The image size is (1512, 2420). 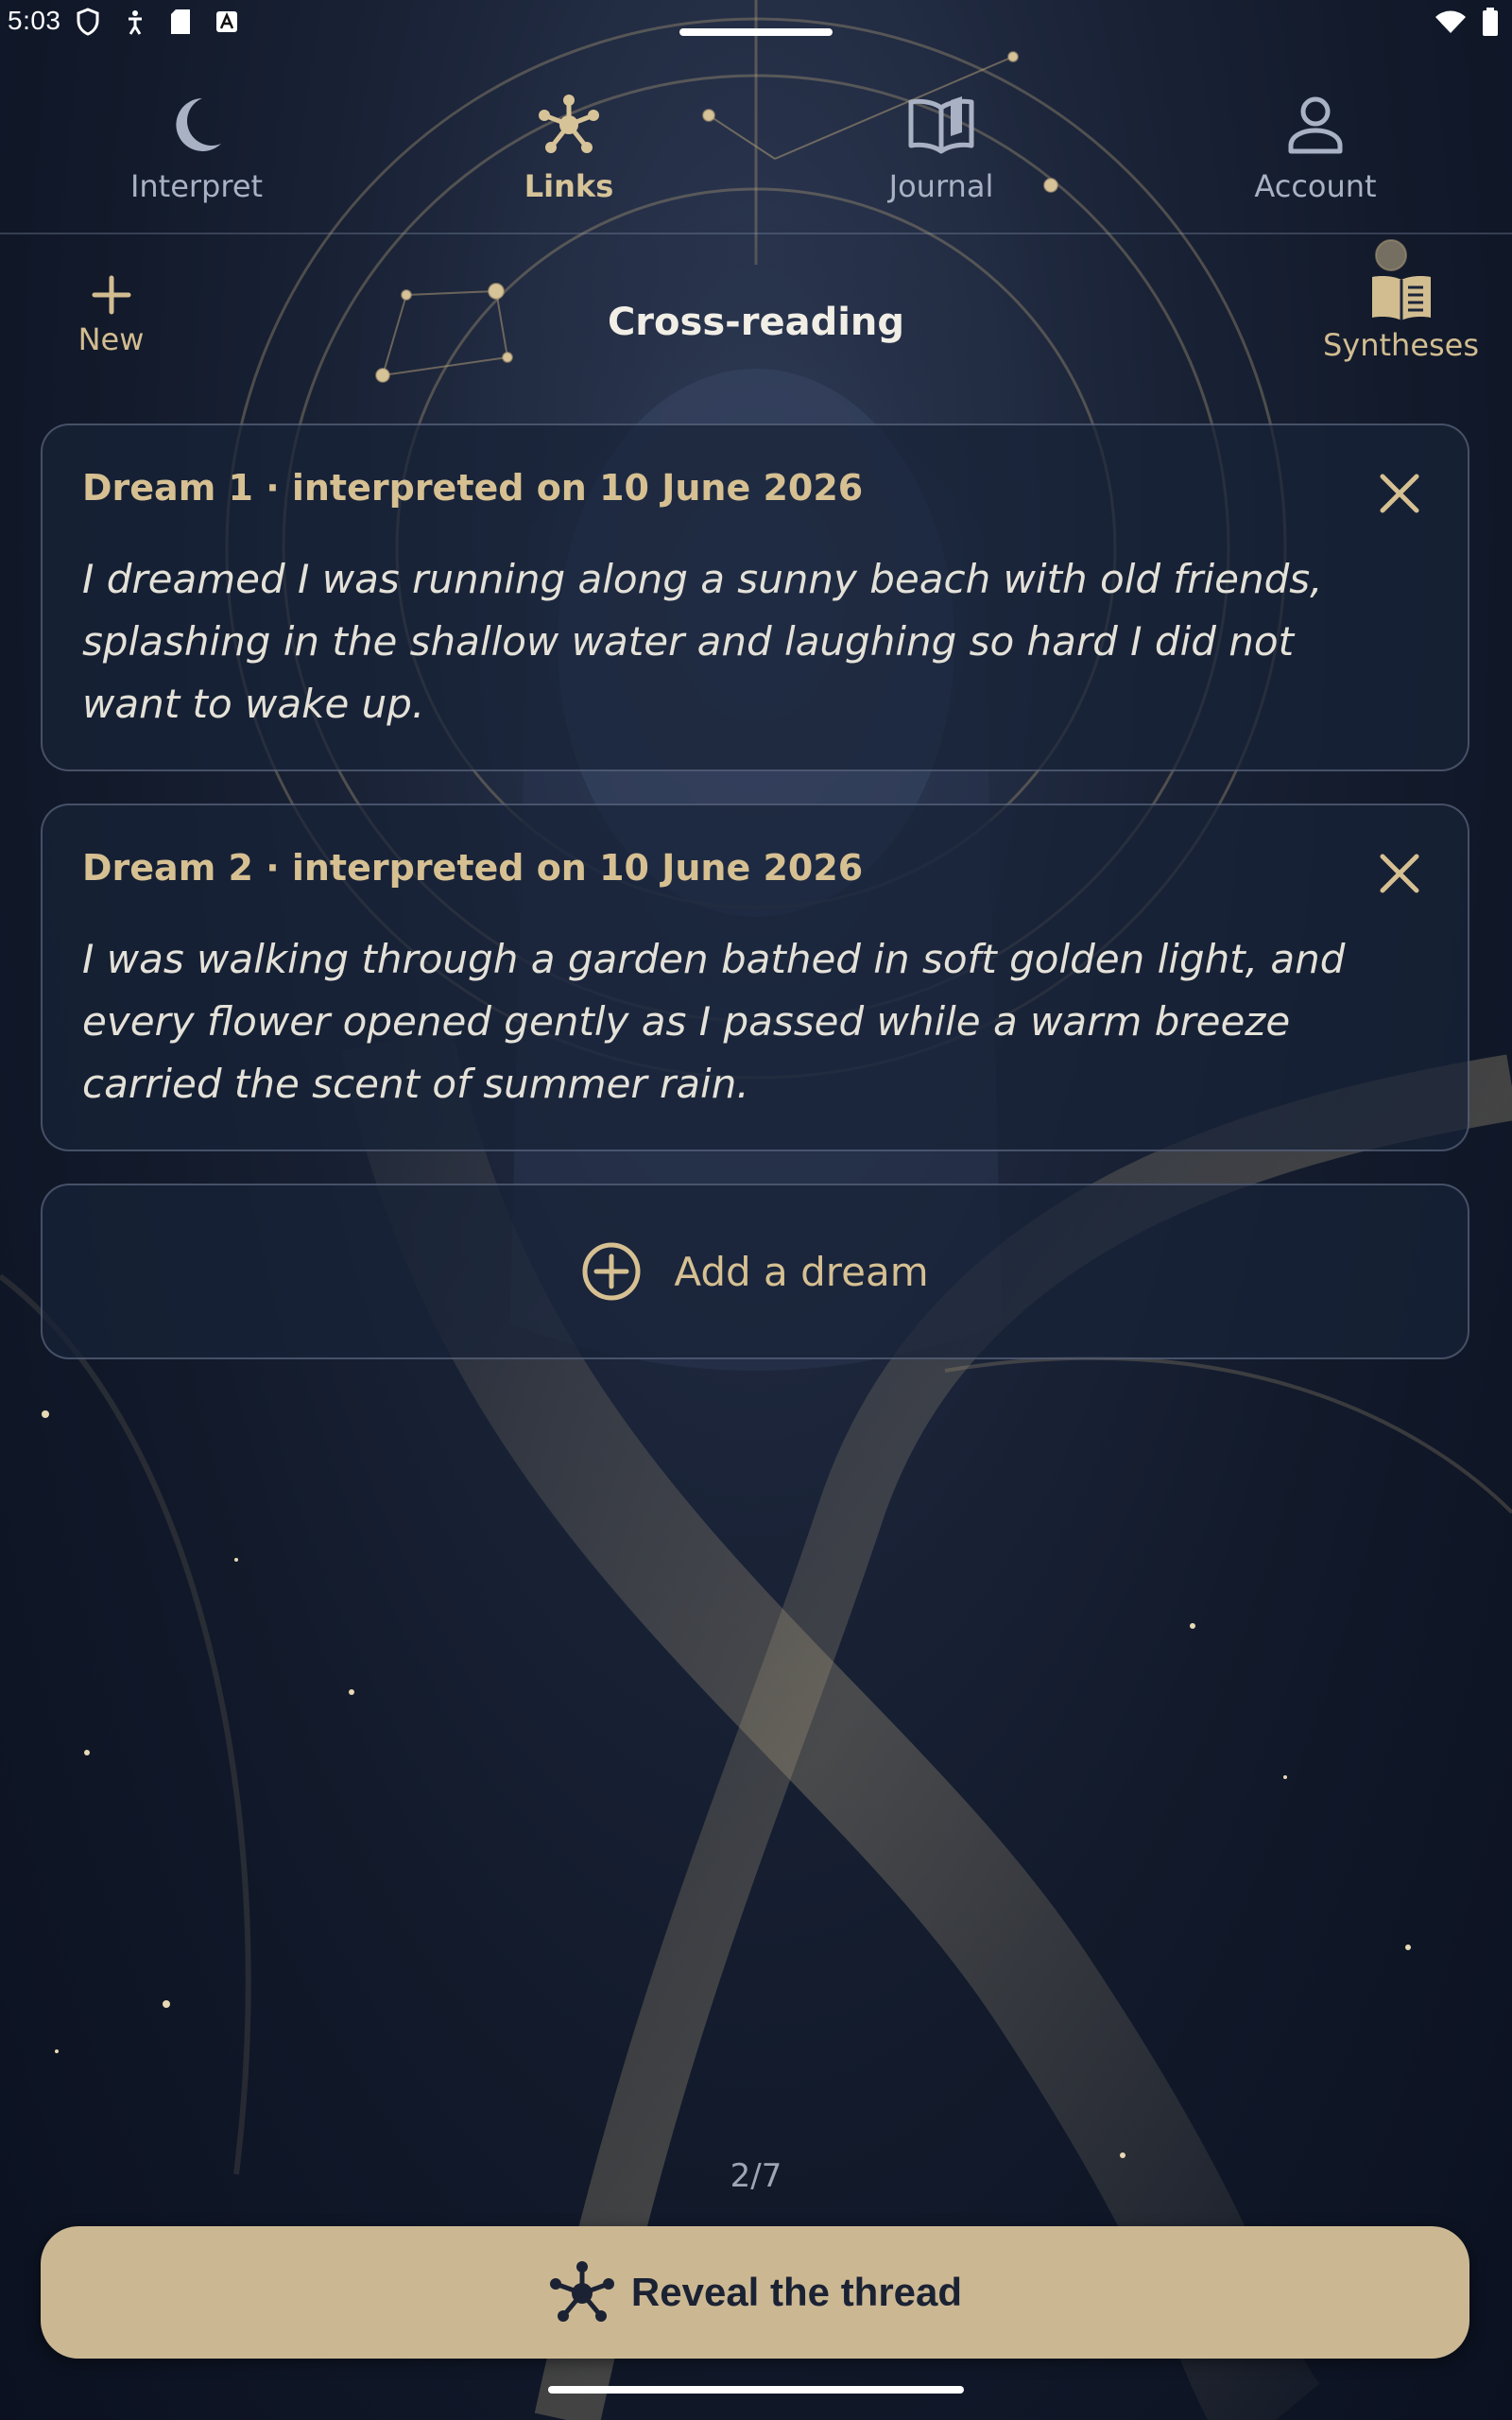 I want to click on add-dream-label: Add a dream, so click(x=801, y=1271).